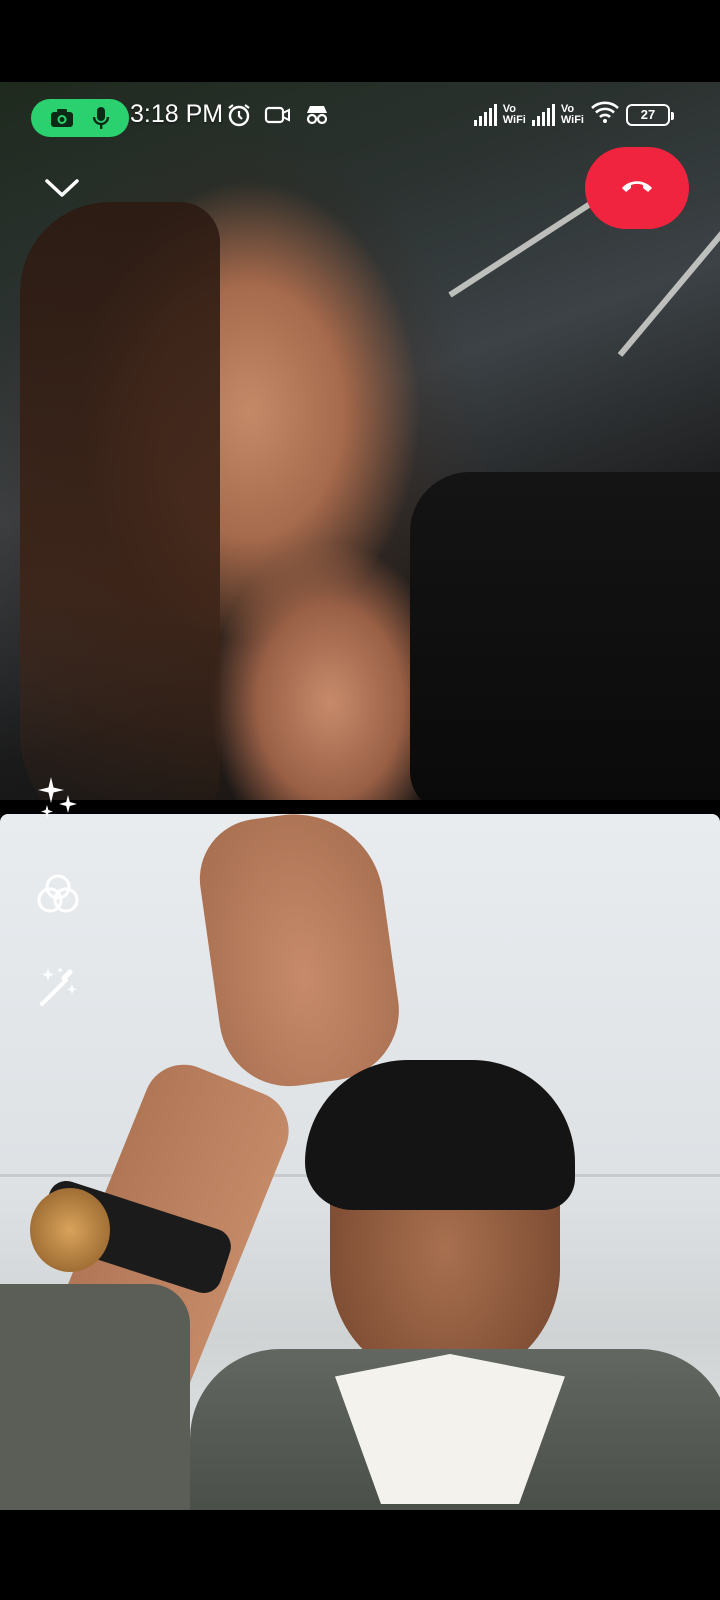  I want to click on status-bar: 3:18 PM Vo WiFi Vo WiFi 27, so click(360, 117).